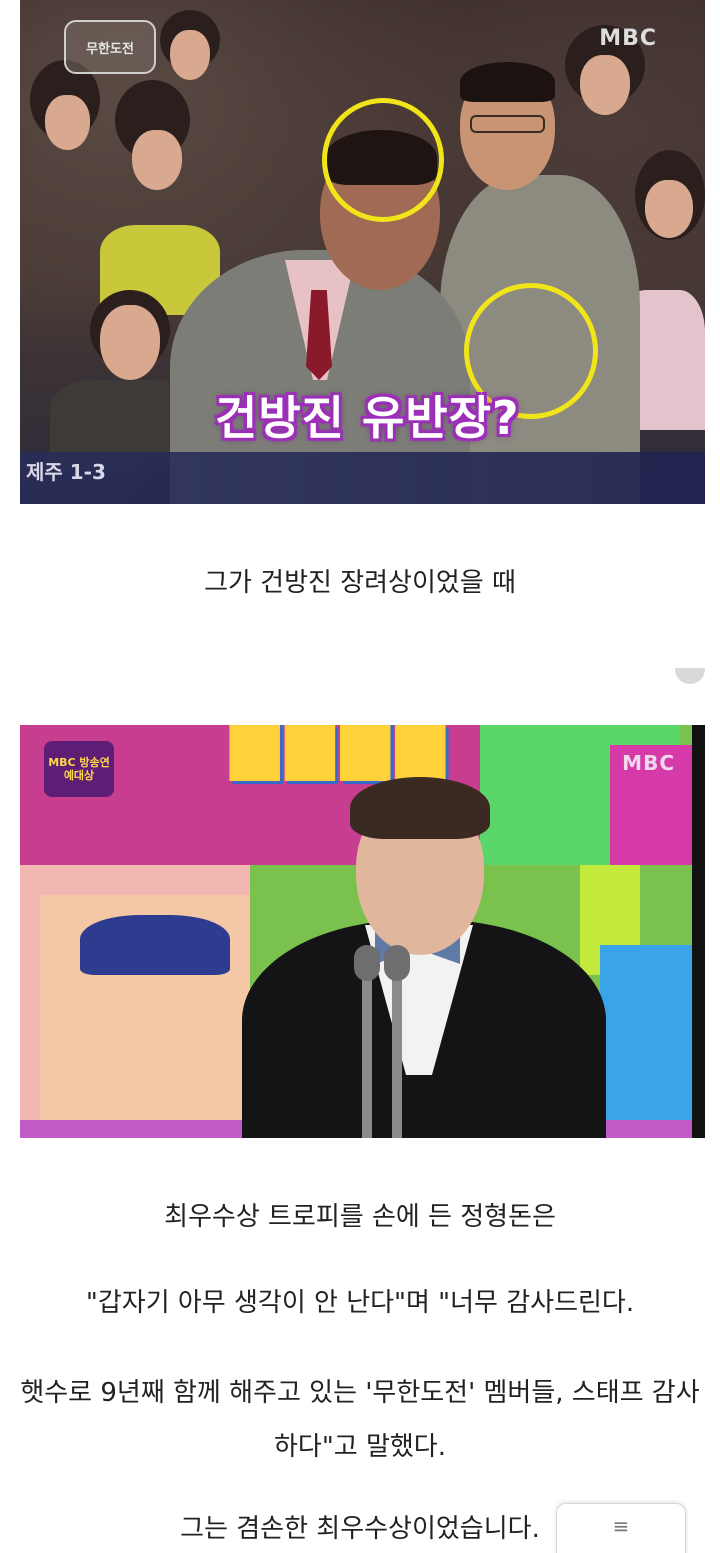  I want to click on mural-letters: ▇▆▇▆, so click(340, 753).